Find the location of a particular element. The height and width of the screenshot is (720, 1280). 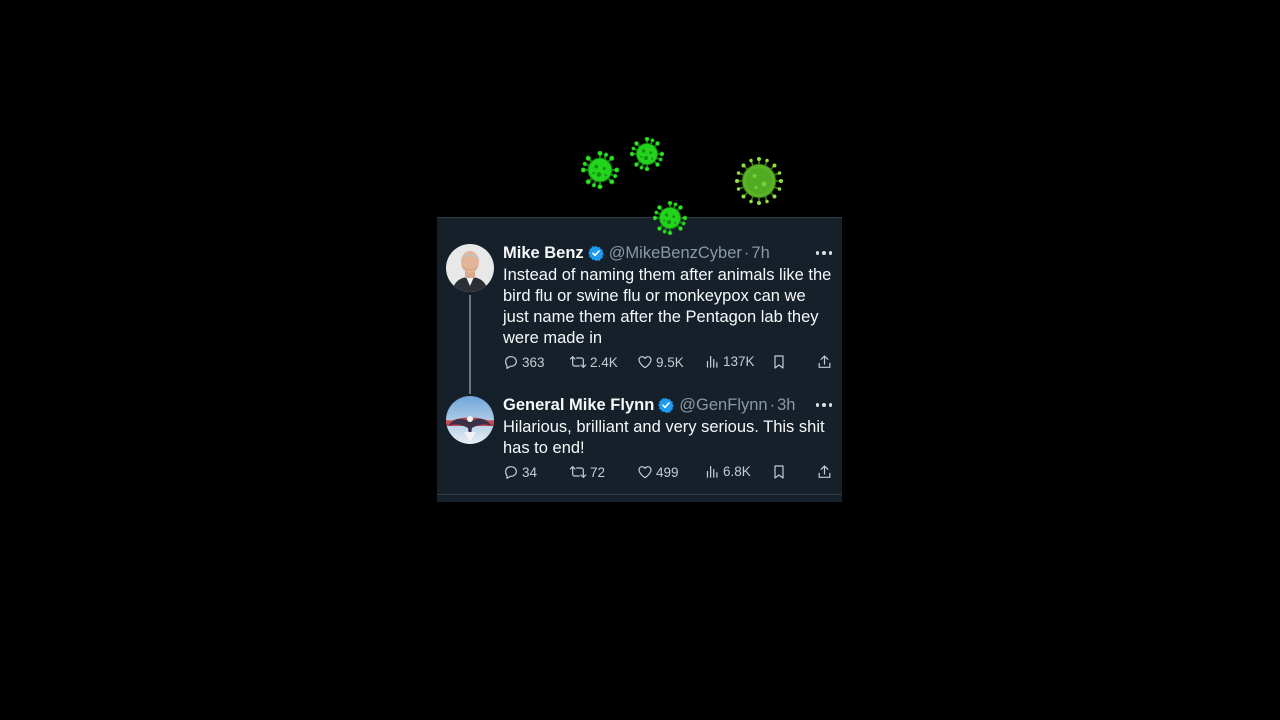

retweet-count: 2.4K is located at coordinates (604, 362).